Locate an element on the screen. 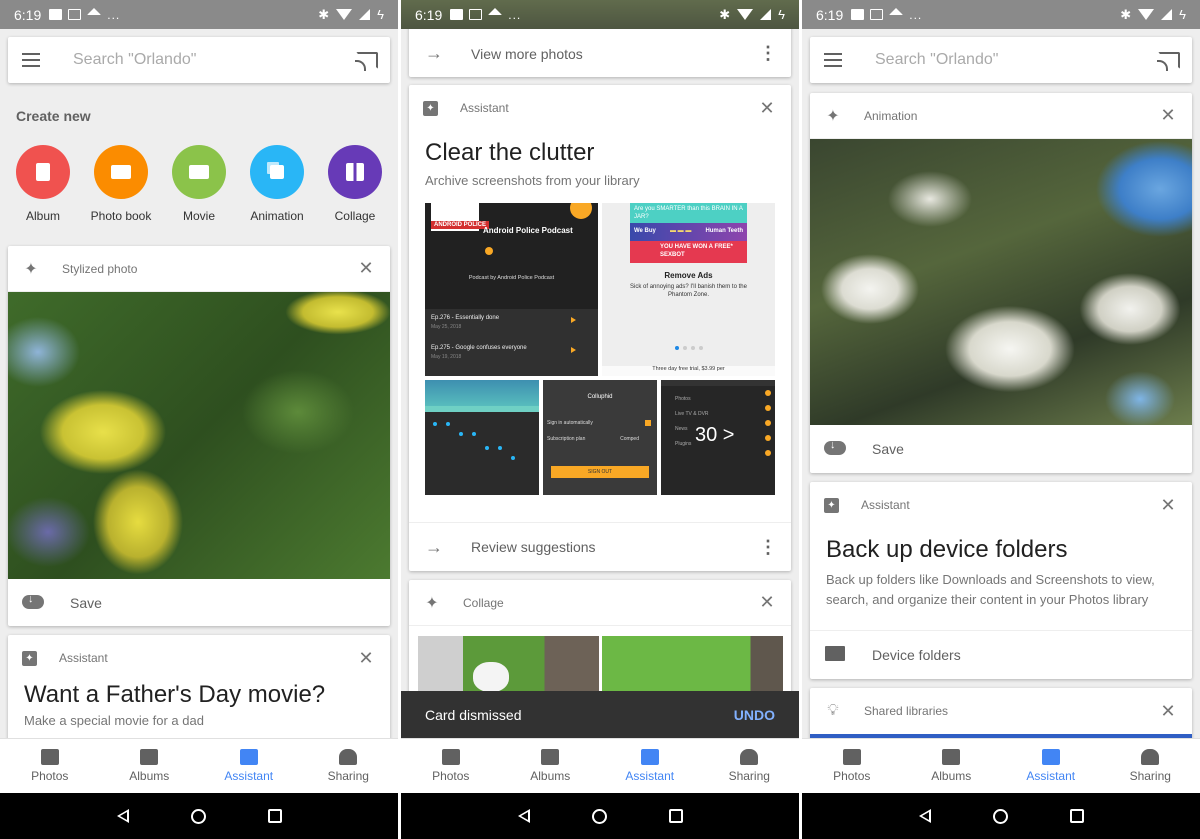 Image resolution: width=1200 pixels, height=839 pixels. view-more-photos-button: → View more photos ⋮ is located at coordinates (600, 53).